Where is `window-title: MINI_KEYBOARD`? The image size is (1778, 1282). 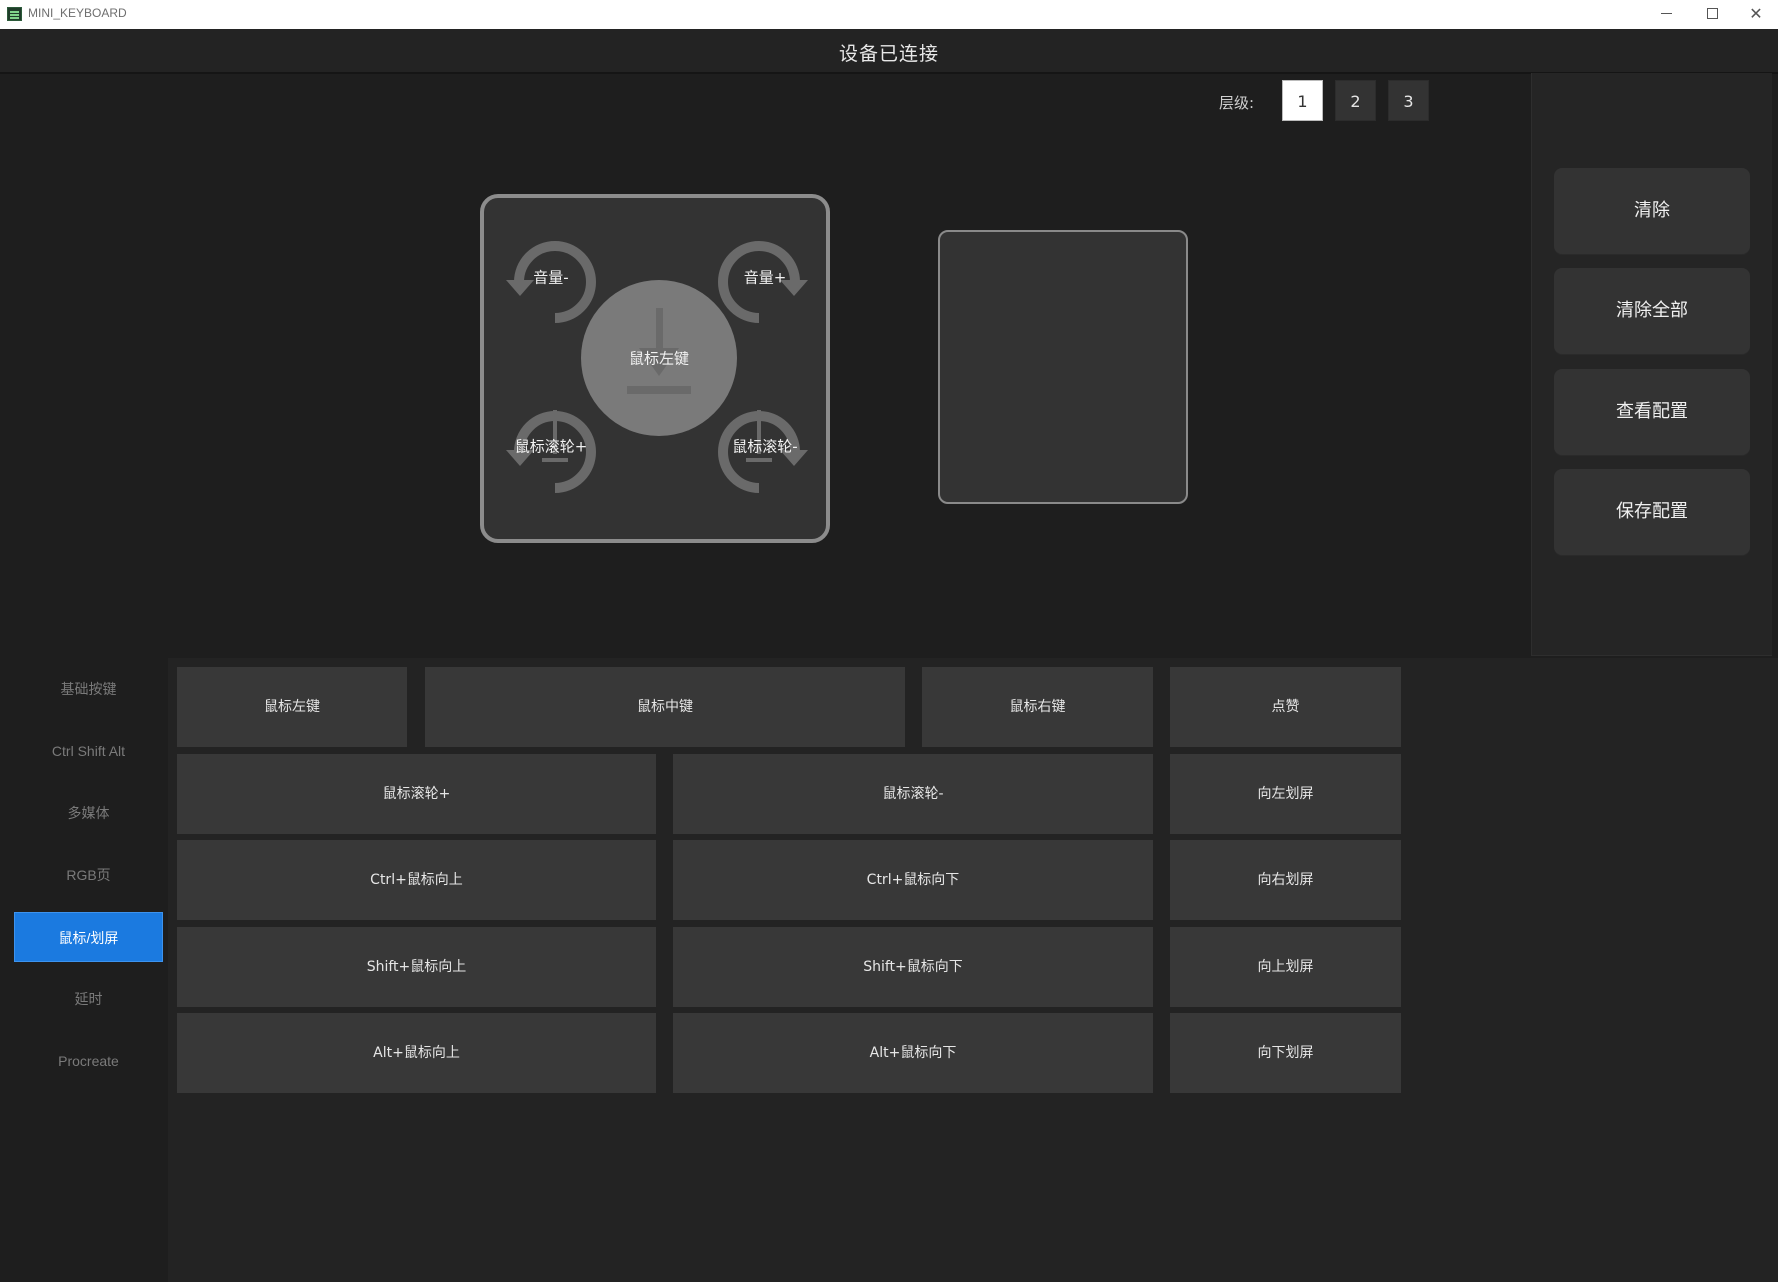 window-title: MINI_KEYBOARD is located at coordinates (77, 13).